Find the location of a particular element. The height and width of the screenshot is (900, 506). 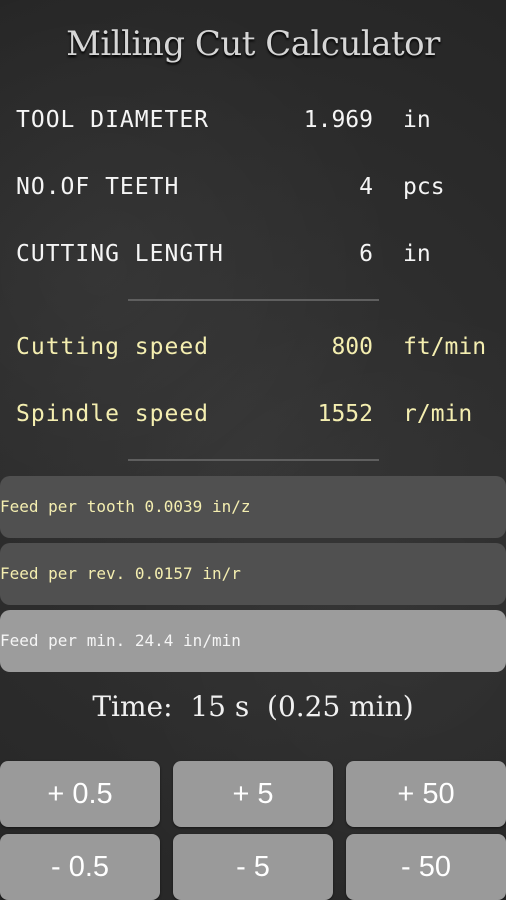

feed-per-min-label: Feed per min. is located at coordinates (63, 640).